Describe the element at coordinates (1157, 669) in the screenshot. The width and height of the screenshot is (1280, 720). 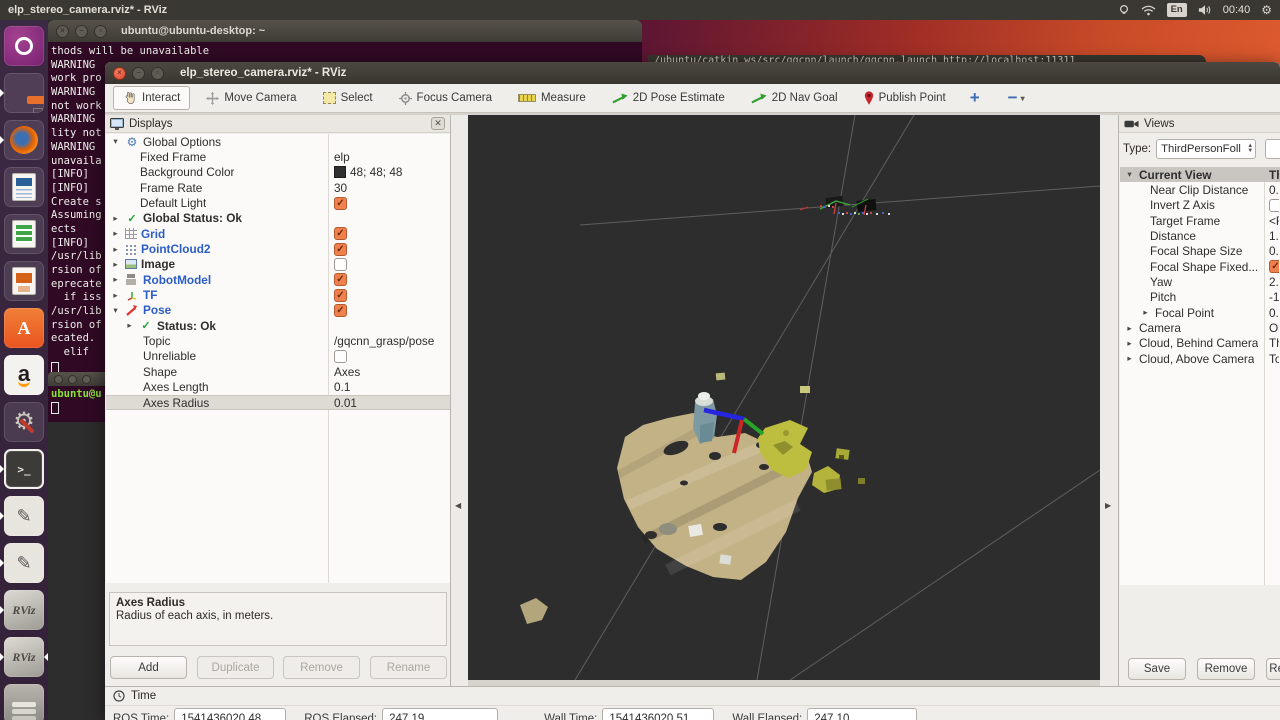
I see `save-view-button: Save` at that location.